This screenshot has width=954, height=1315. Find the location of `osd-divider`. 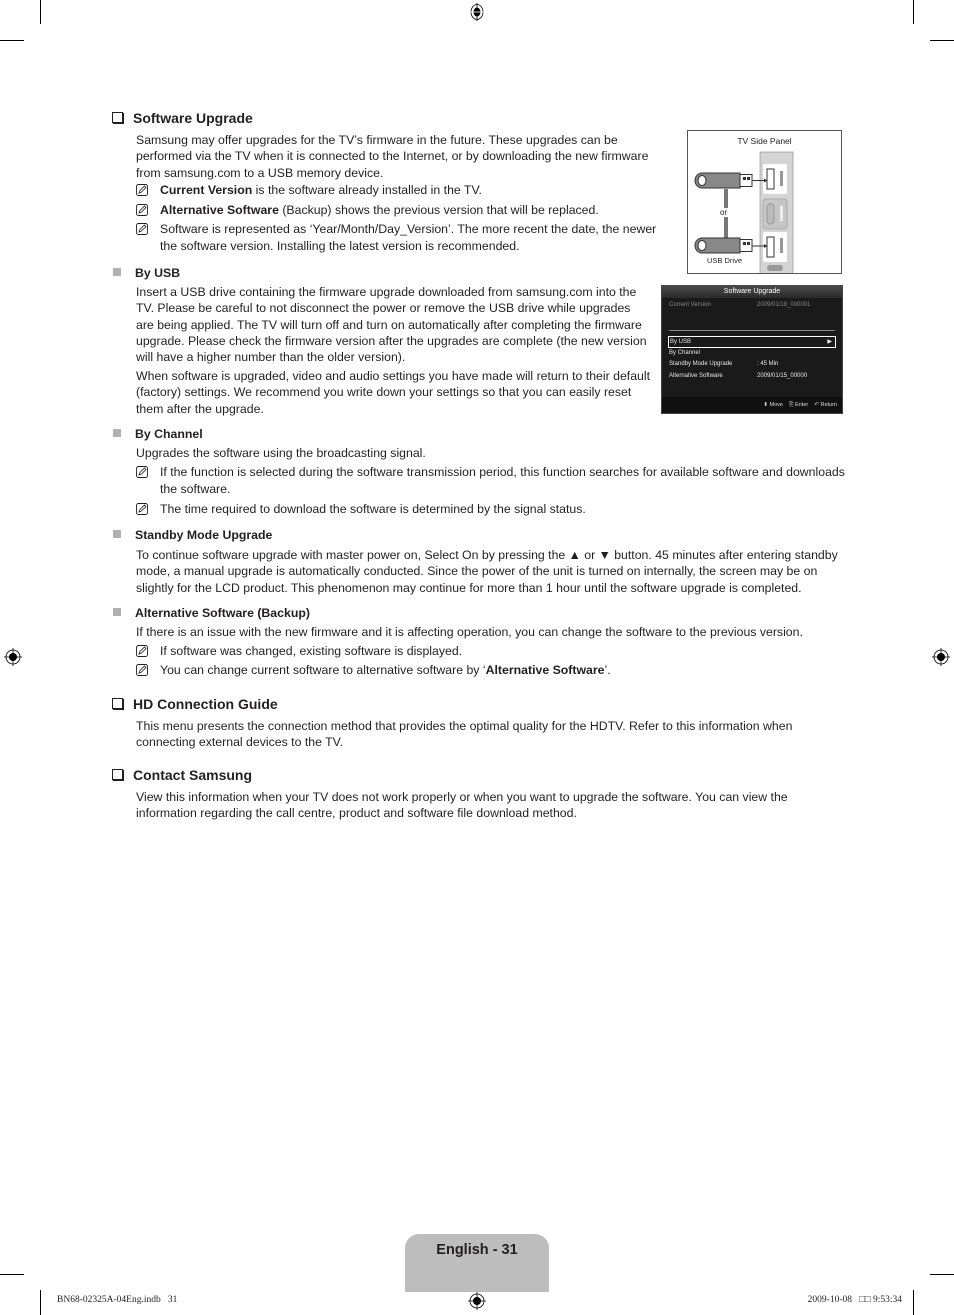

osd-divider is located at coordinates (752, 330).